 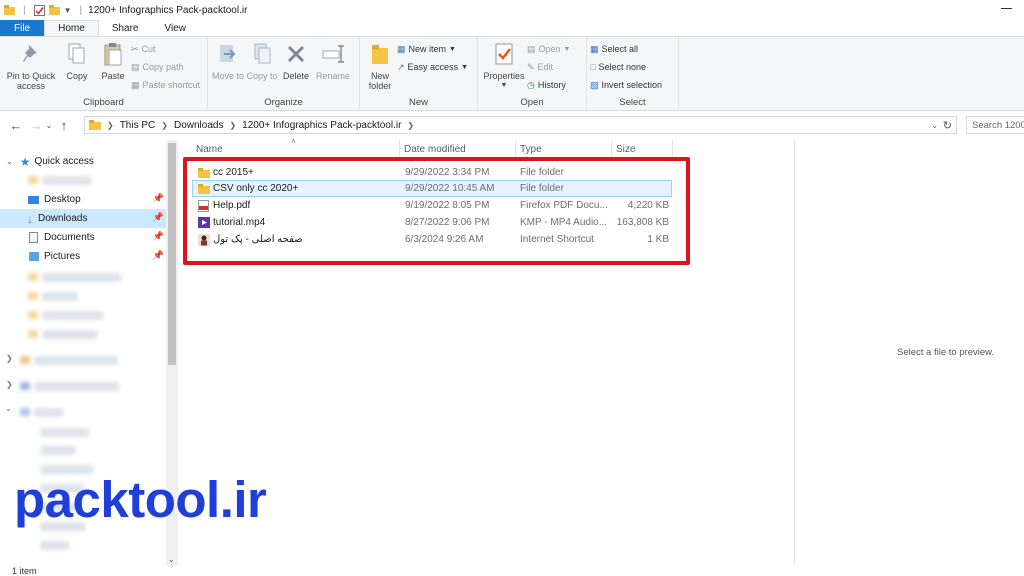 What do you see at coordinates (593, 67) in the screenshot?
I see `select-none-icon: □` at bounding box center [593, 67].